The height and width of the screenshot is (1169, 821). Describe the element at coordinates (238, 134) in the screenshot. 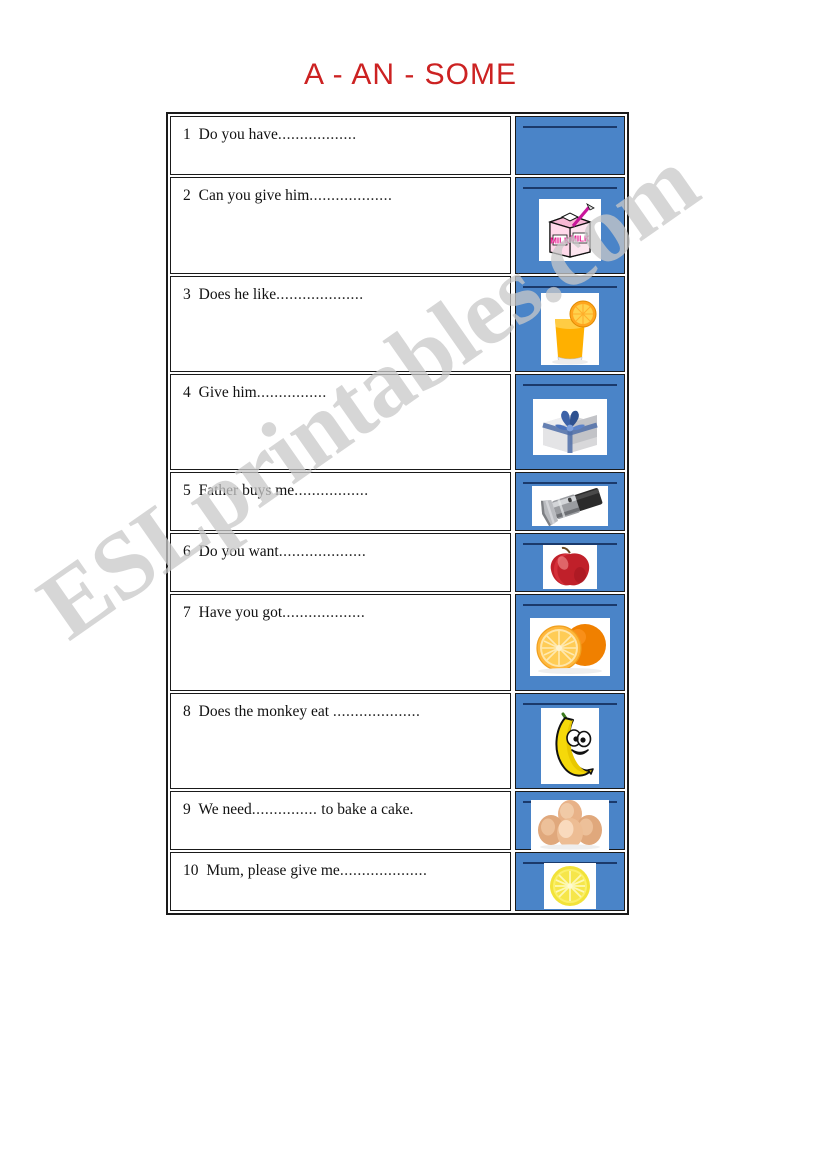

I see `question-prompt: Do you have` at that location.